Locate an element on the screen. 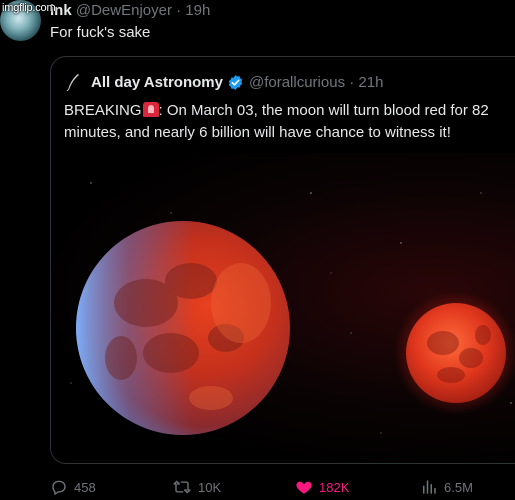 The image size is (515, 500). like-button: 182K is located at coordinates (322, 487).